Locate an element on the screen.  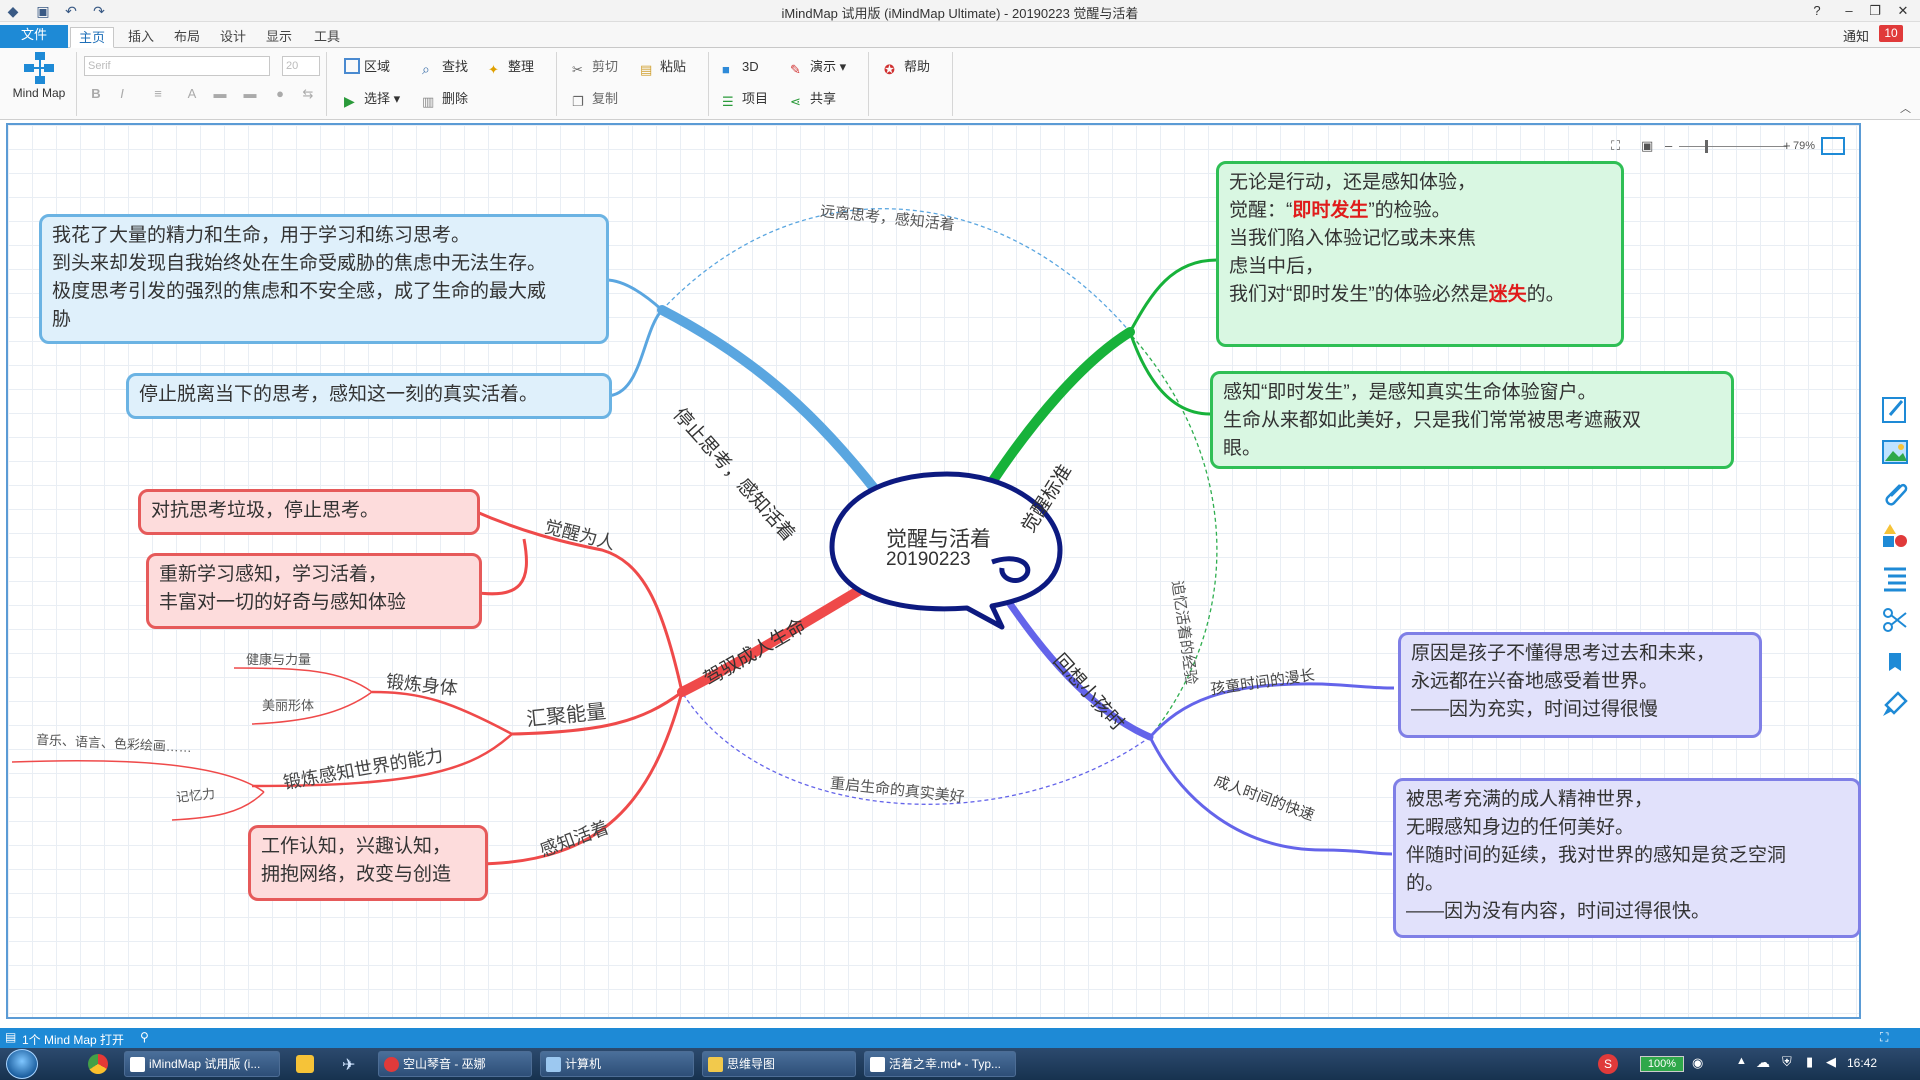
network-icon: ▮ is located at coordinates (1809, 1062).